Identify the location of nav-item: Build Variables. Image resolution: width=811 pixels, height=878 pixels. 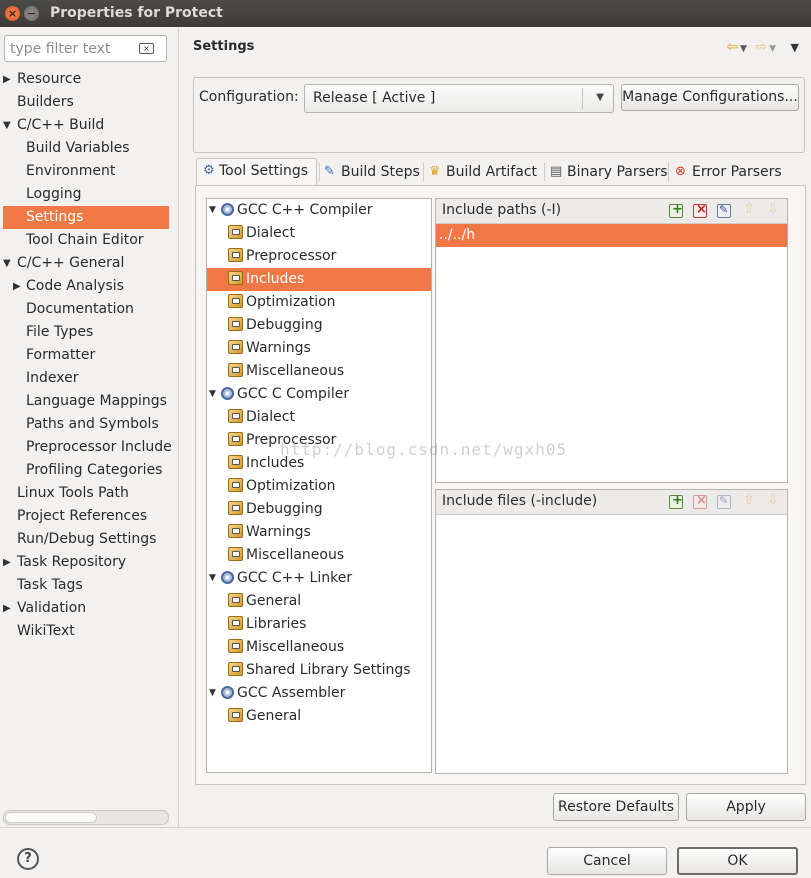
(89, 148).